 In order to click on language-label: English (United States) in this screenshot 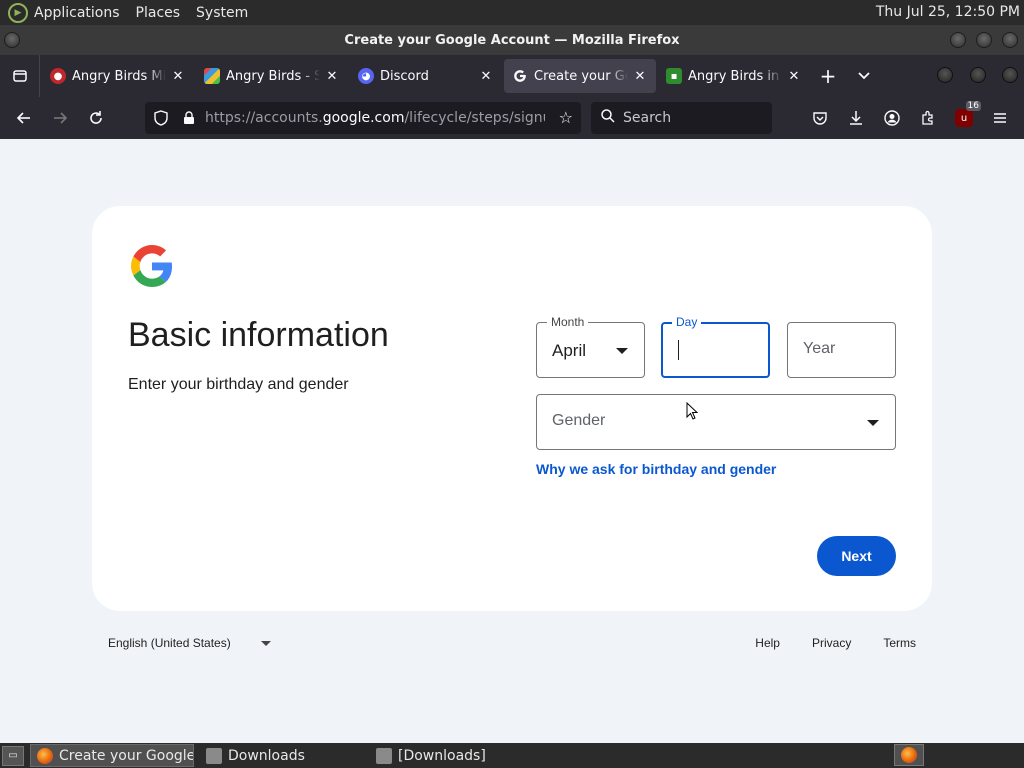, I will do `click(169, 643)`.